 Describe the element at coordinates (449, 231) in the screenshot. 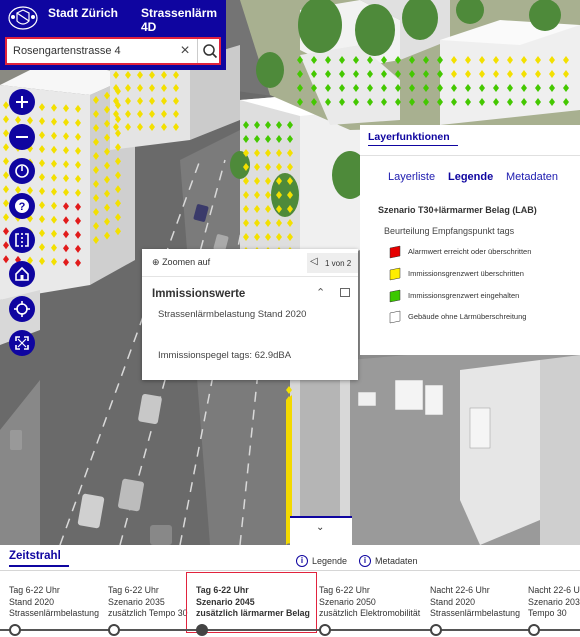

I see `rating-label: Beurteilung Empfangspunkt tags` at that location.